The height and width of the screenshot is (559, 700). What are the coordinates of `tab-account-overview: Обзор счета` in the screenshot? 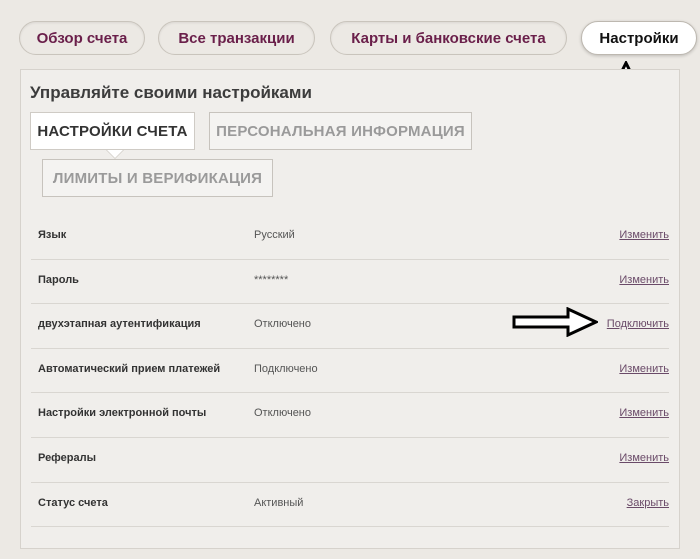 It's located at (82, 38).